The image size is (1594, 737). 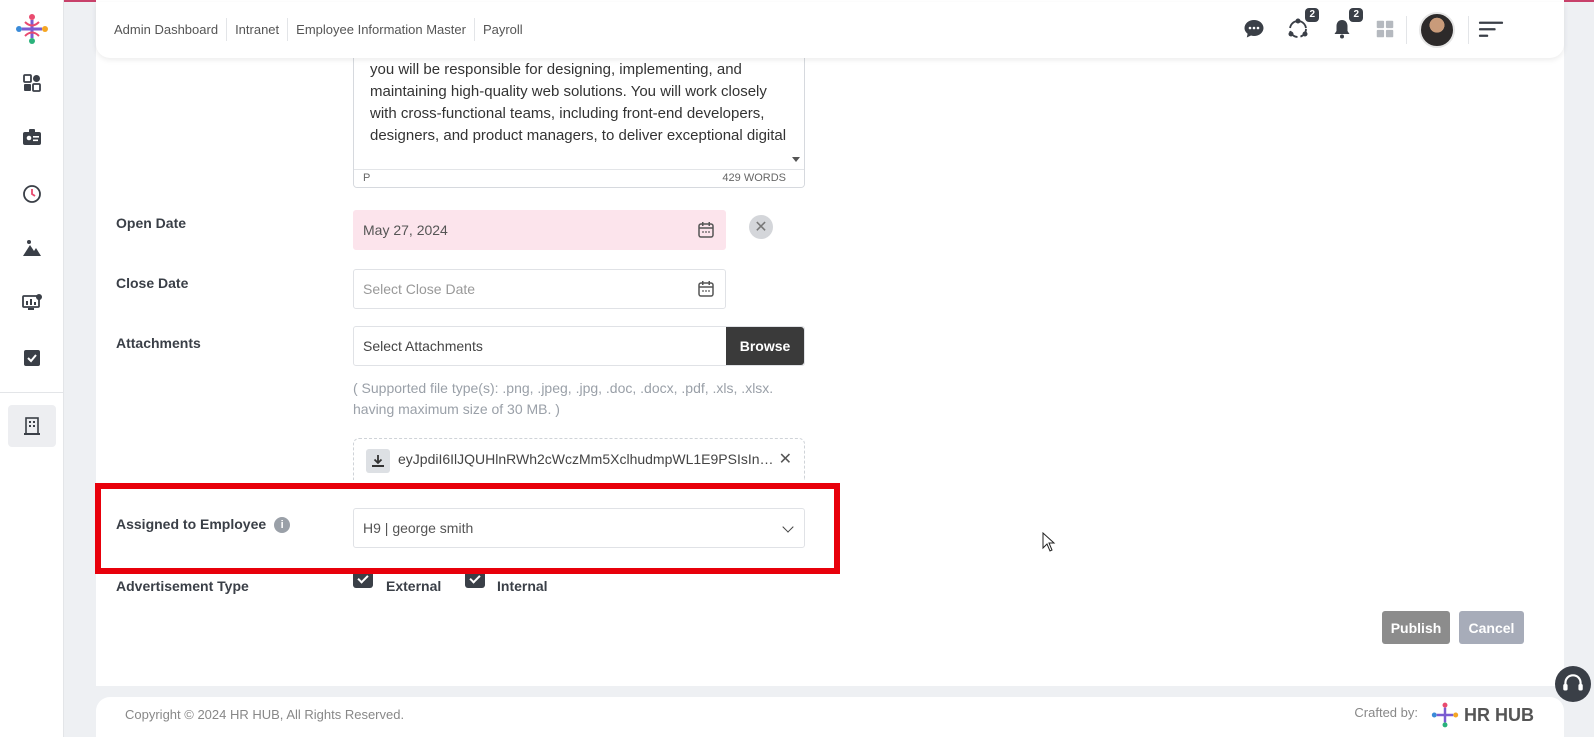 I want to click on menu-toggle-button, so click(x=1491, y=29).